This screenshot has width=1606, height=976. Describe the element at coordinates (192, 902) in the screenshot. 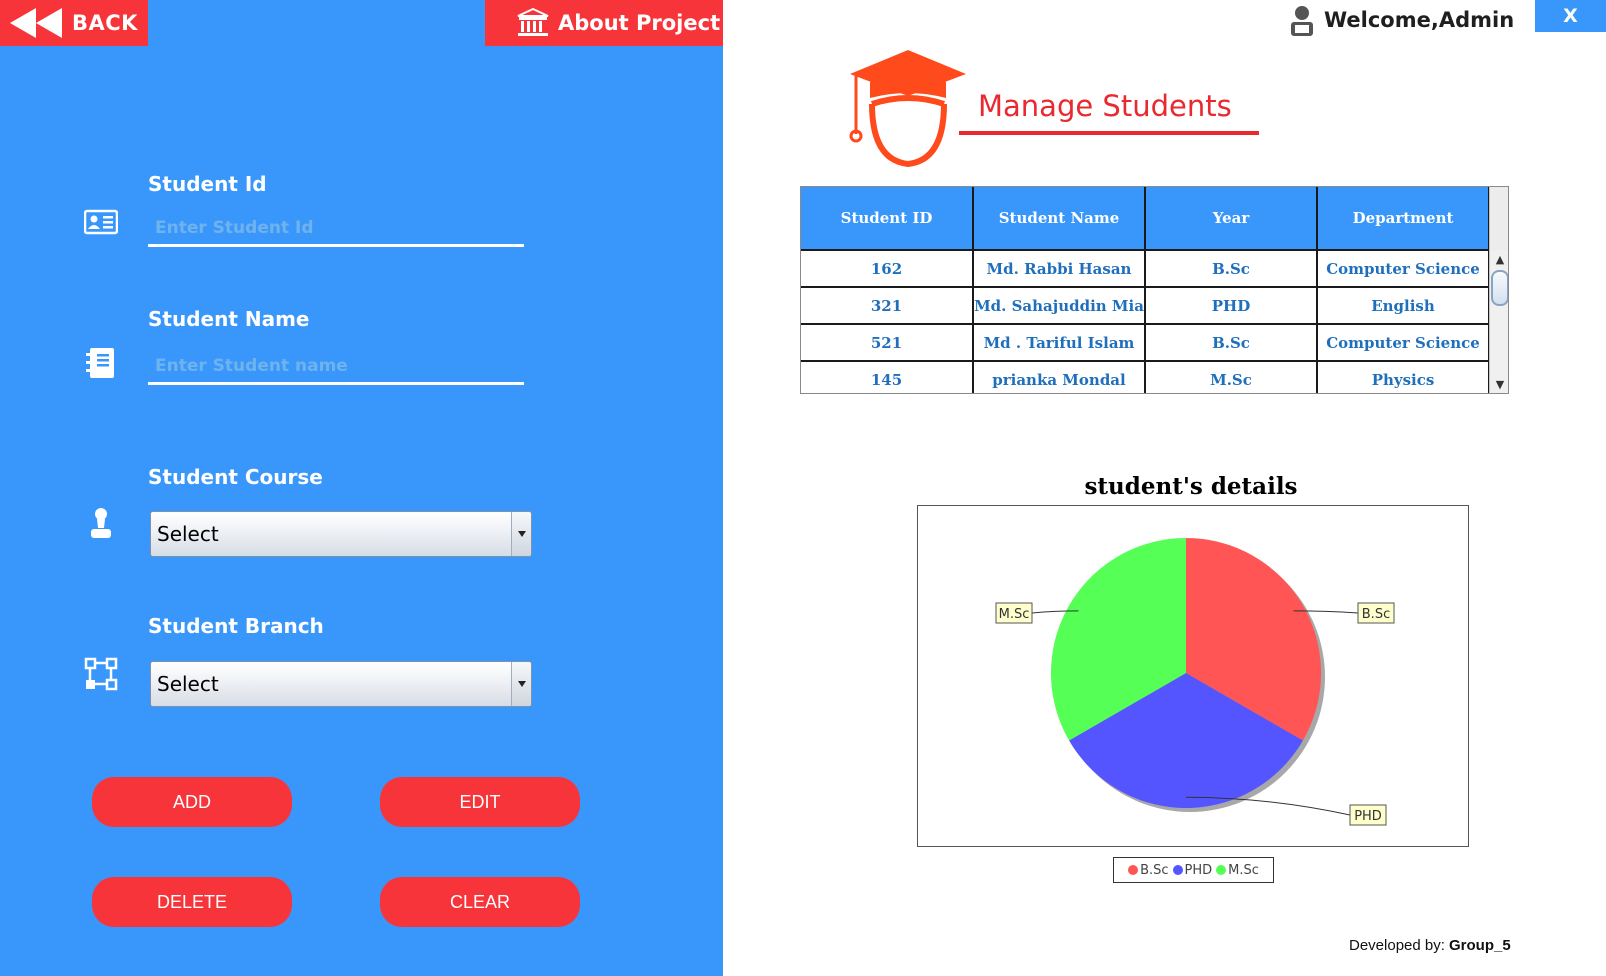

I see `delete-button: DELETE` at that location.